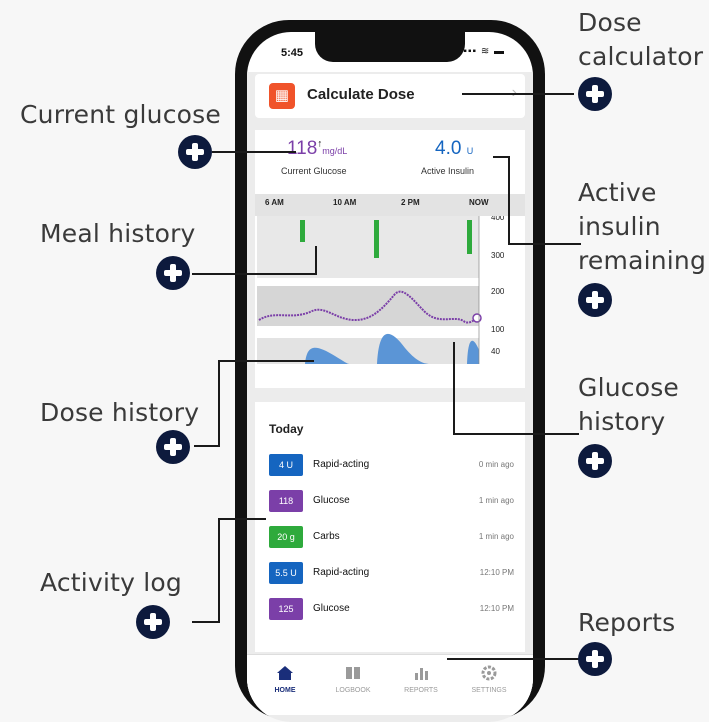 This screenshot has height=722, width=709. Describe the element at coordinates (641, 39) in the screenshot. I see `callout-dose-calculator: Dose calculator` at that location.